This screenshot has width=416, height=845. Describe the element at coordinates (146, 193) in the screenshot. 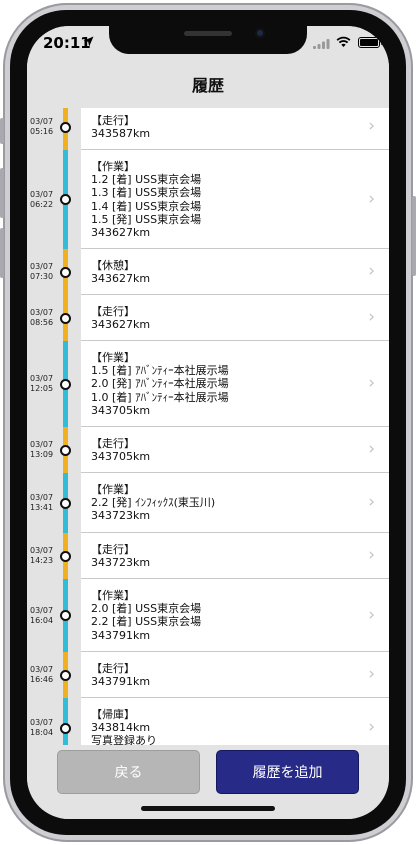

I see `history-line: 1.3 [着] USS東京会場` at that location.